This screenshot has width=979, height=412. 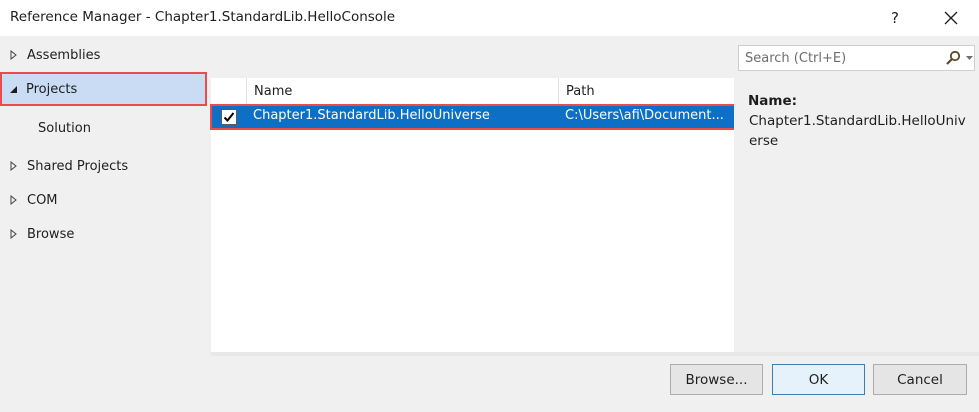 I want to click on detail-name-value: Chapter1.StandardLib.HelloUniverse, so click(x=857, y=131).